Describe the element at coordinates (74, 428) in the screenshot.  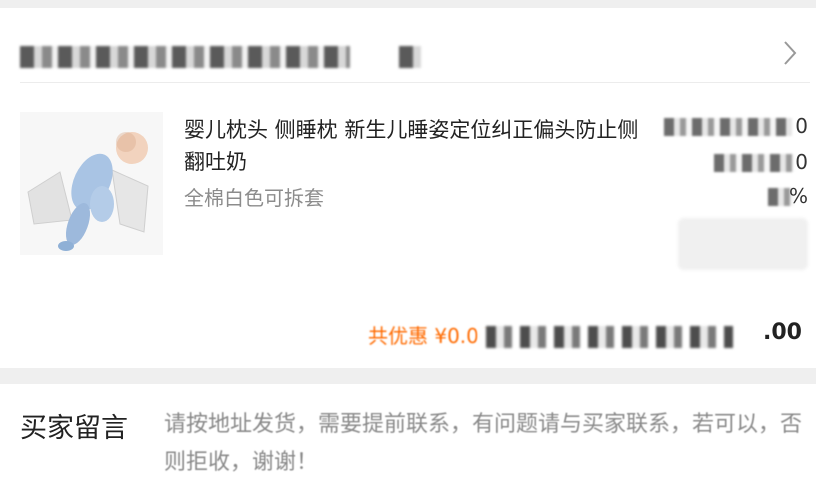
I see `buyer-note-label: 买家留言` at that location.